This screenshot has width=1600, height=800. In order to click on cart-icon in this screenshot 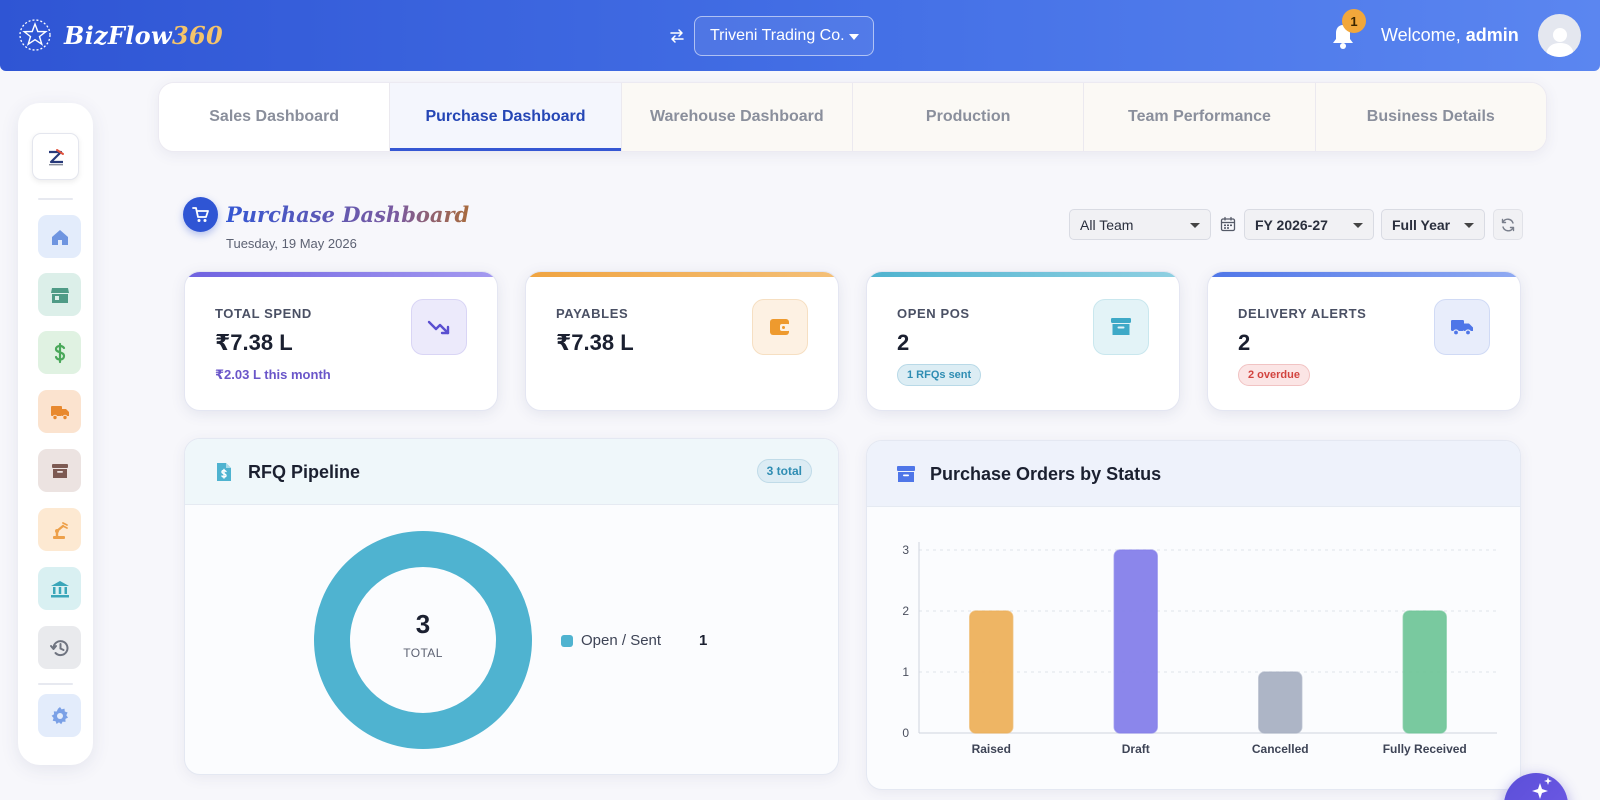, I will do `click(200, 214)`.